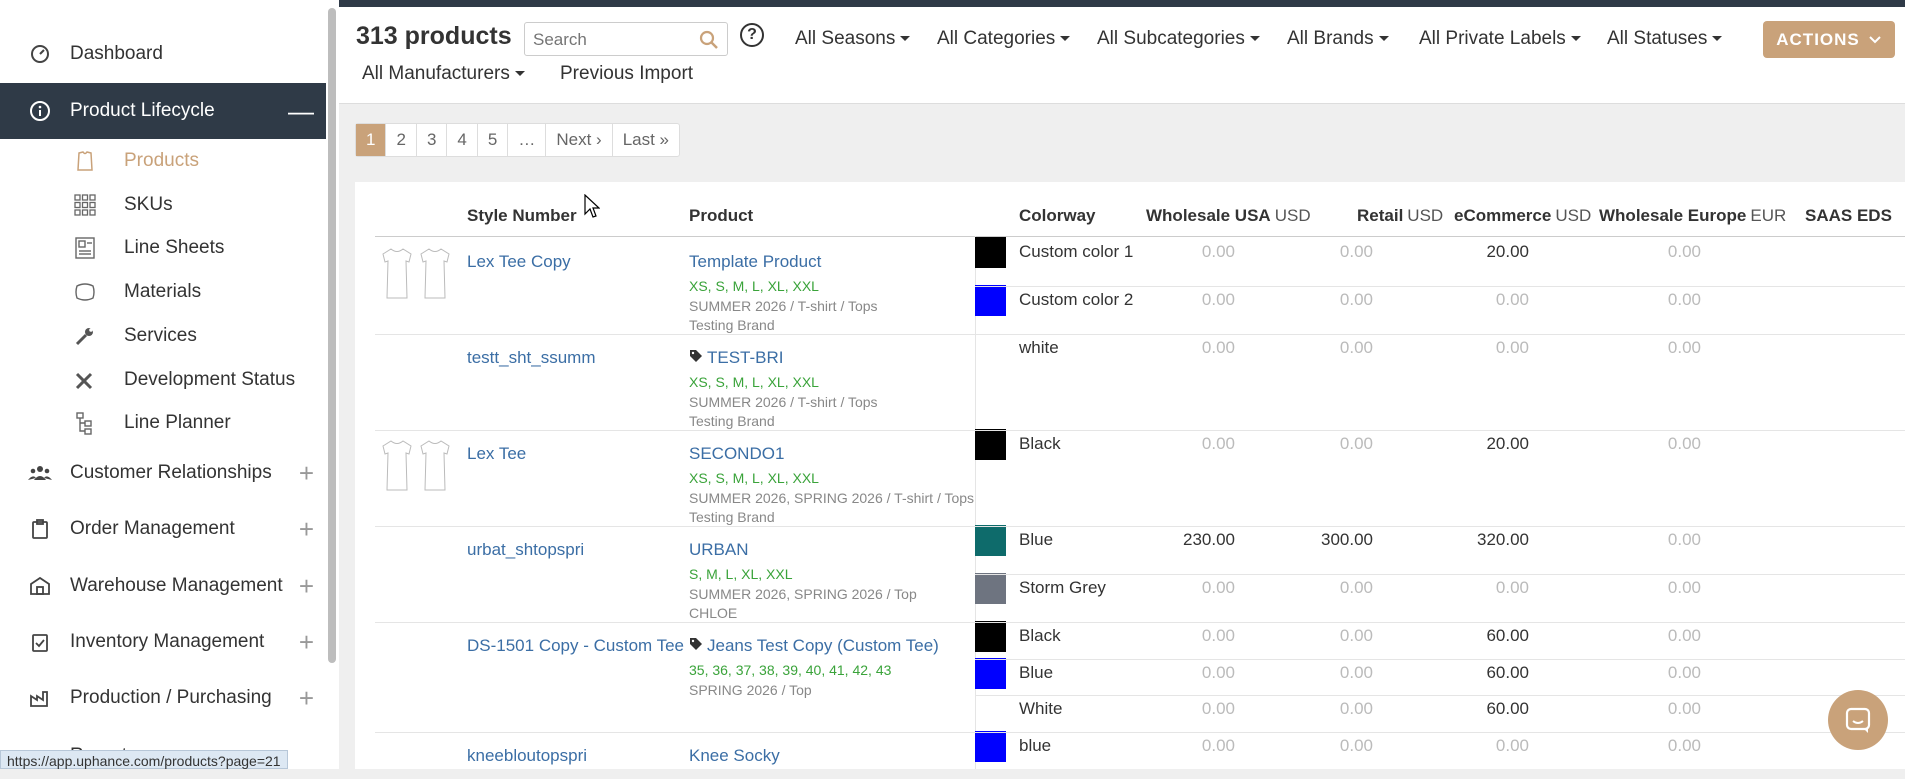 The width and height of the screenshot is (1905, 779). Describe the element at coordinates (1057, 216) in the screenshot. I see `header-colorway: Colorway` at that location.